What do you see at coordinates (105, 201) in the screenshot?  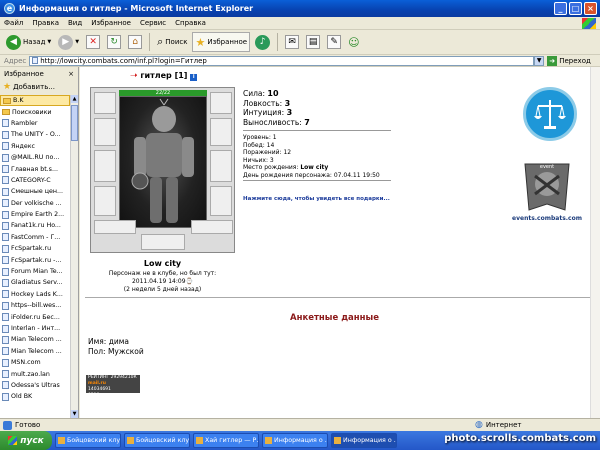 I see `belt-slot` at bounding box center [105, 201].